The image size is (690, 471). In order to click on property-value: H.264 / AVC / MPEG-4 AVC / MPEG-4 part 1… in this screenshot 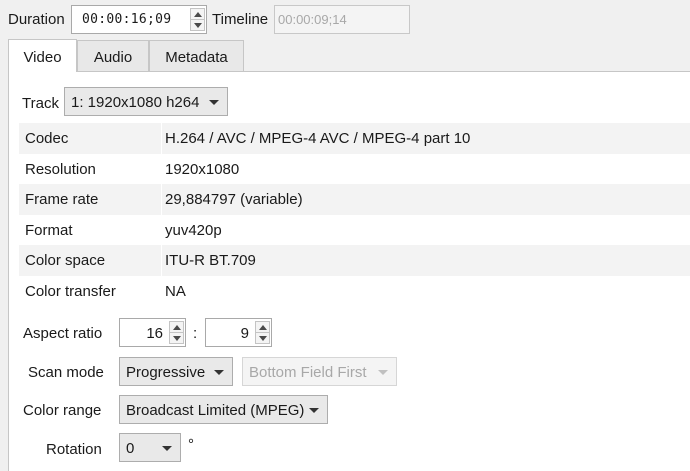, I will do `click(318, 138)`.